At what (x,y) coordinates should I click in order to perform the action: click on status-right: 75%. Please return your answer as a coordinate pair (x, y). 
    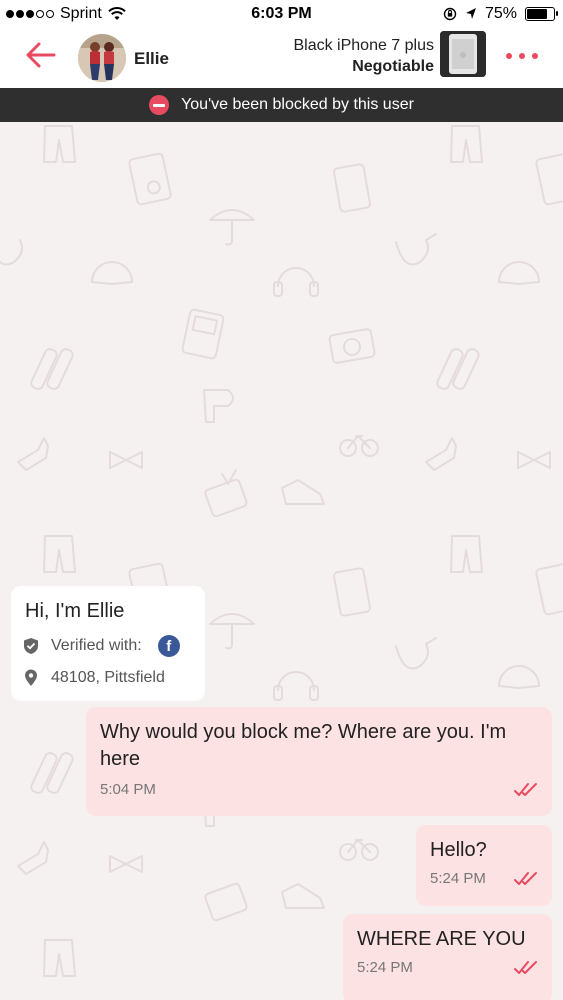
    Looking at the image, I should click on (500, 14).